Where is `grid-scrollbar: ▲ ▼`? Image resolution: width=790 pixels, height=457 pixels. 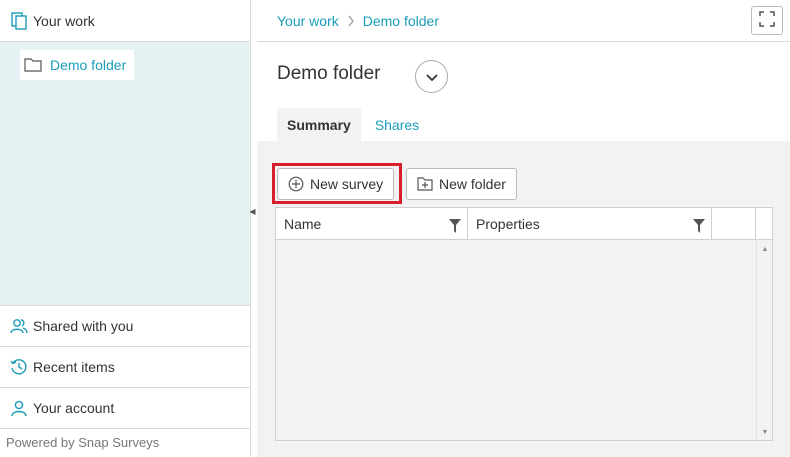 grid-scrollbar: ▲ ▼ is located at coordinates (764, 340).